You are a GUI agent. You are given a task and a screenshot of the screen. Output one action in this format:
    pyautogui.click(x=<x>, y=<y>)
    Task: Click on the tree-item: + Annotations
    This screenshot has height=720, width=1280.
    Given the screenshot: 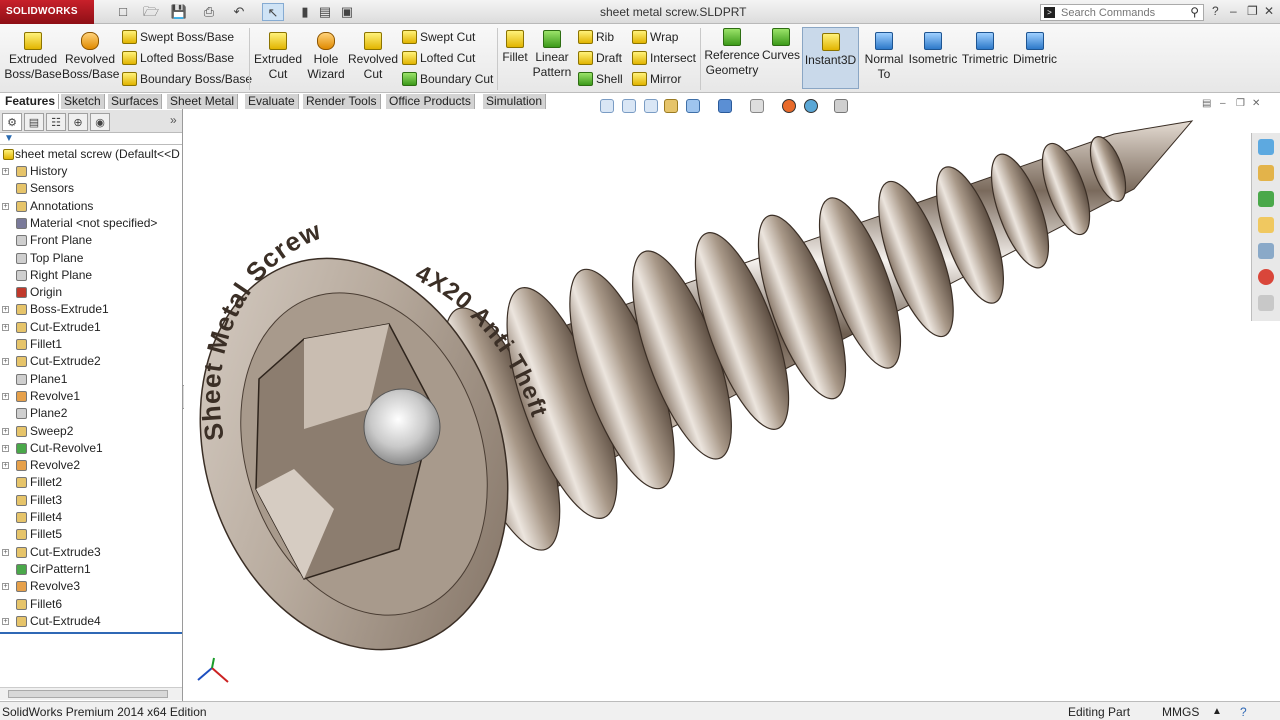 What is the action you would take?
    pyautogui.click(x=91, y=206)
    